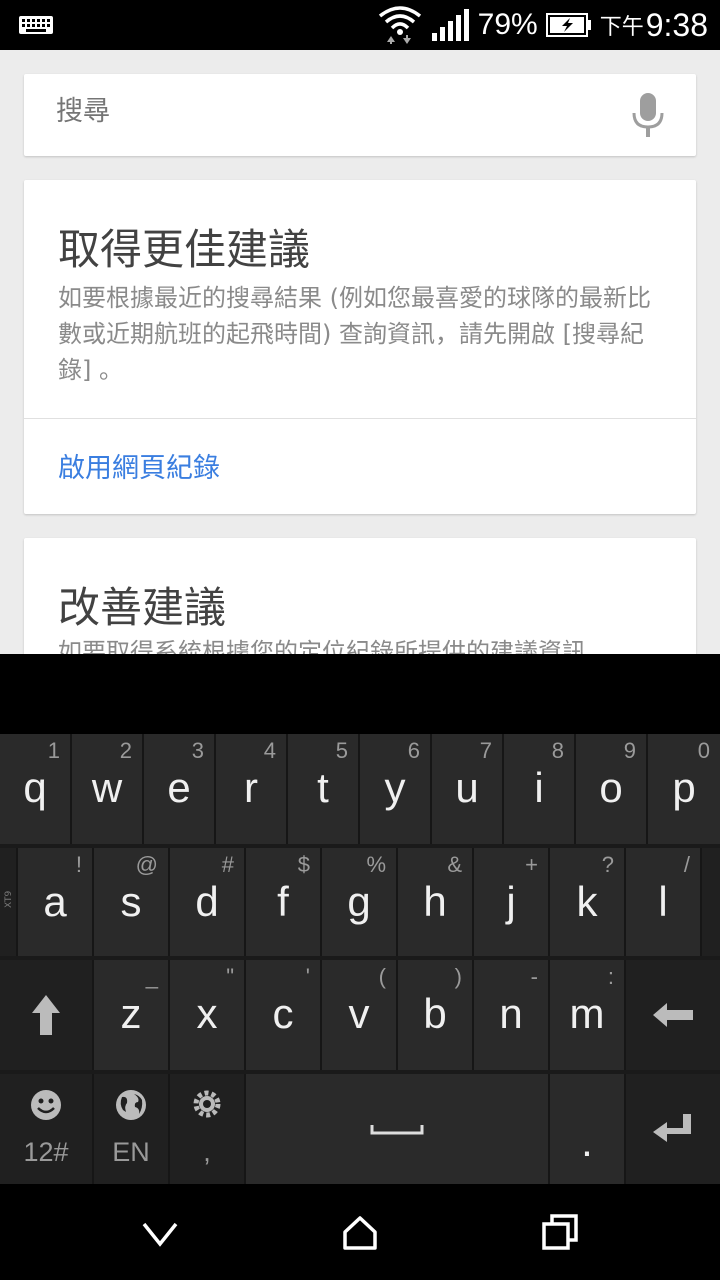 The image size is (720, 1280). I want to click on key-spacer, so click(711, 902).